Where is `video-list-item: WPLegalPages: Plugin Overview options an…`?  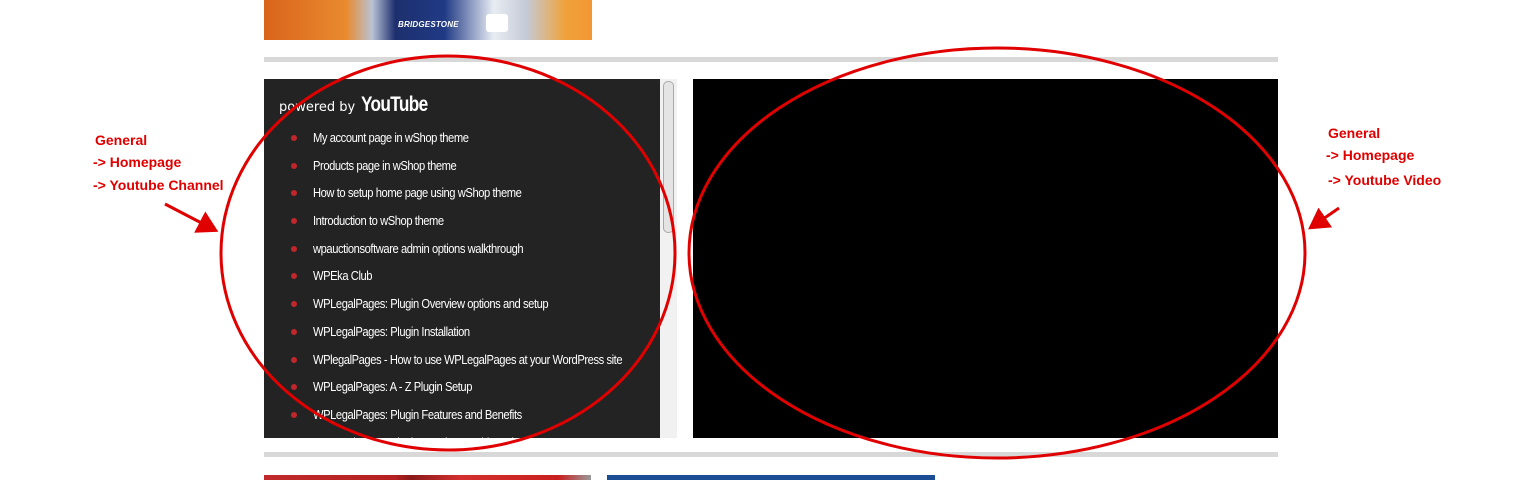
video-list-item: WPLegalPages: Plugin Overview options an… is located at coordinates (462, 304).